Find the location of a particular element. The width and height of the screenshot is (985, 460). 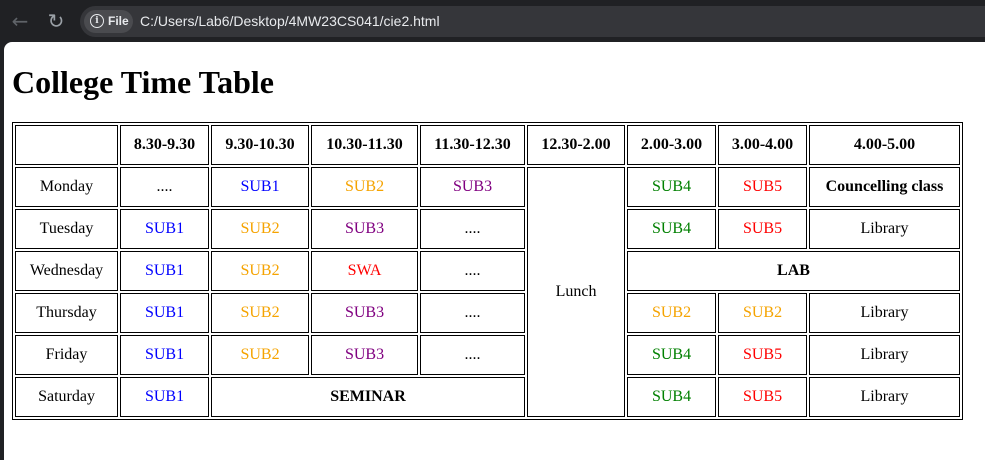

reload-icon: ↻ is located at coordinates (56, 21).